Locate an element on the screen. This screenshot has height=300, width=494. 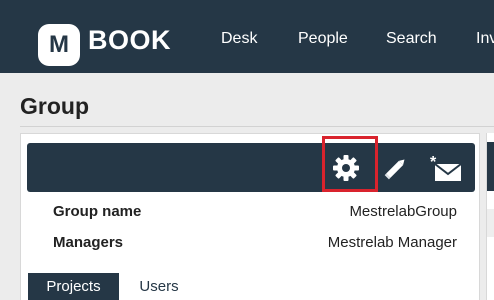
page-title: Group is located at coordinates (54, 106).